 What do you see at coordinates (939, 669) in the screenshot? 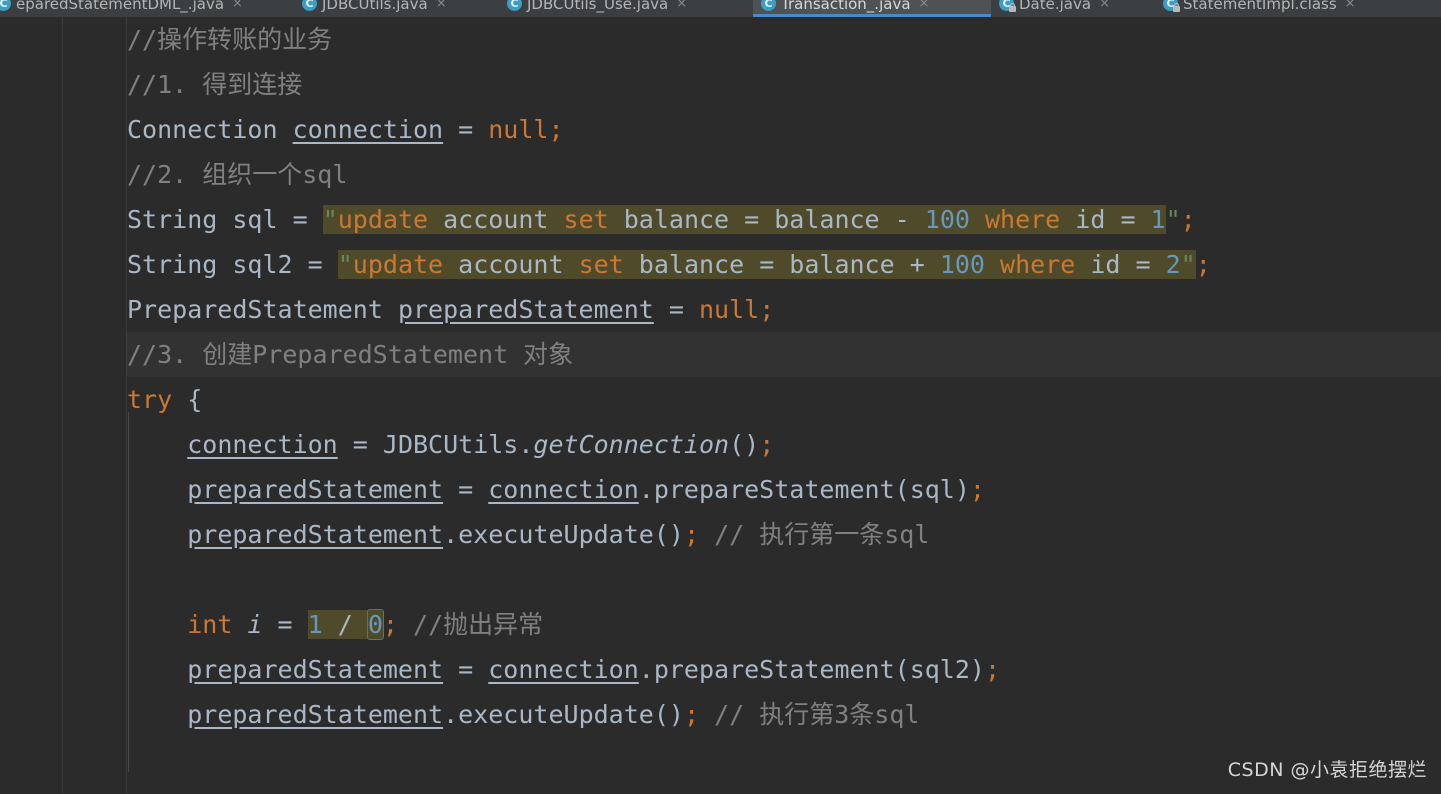
I see `code-args: (sql2)` at bounding box center [939, 669].